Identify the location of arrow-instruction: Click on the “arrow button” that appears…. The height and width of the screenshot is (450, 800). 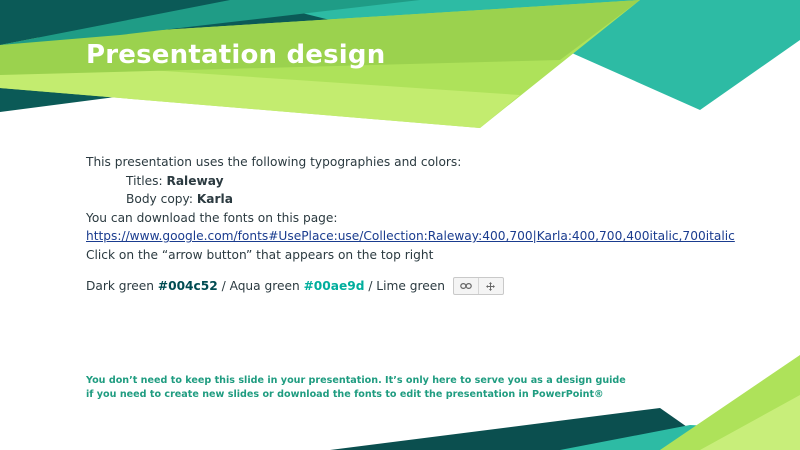
(260, 254).